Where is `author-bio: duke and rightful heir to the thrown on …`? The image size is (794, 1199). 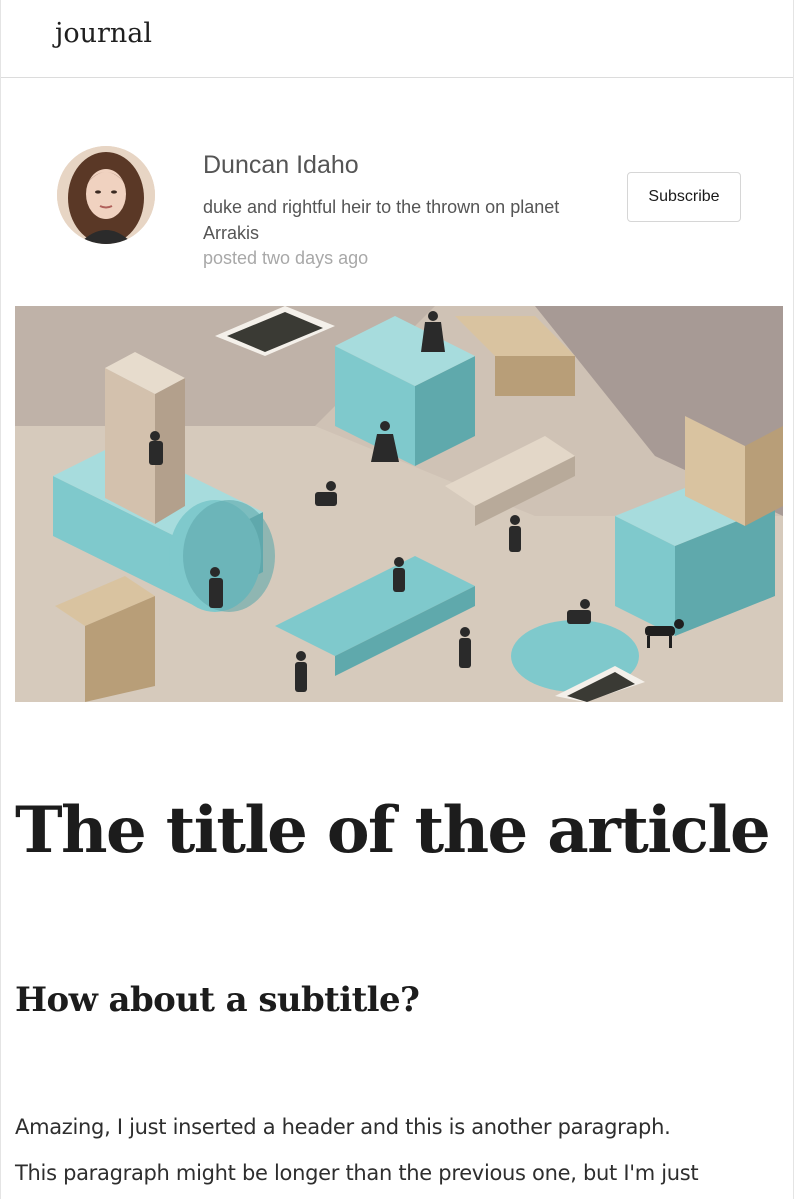
author-bio: duke and rightful heir to the thrown on … is located at coordinates (381, 220).